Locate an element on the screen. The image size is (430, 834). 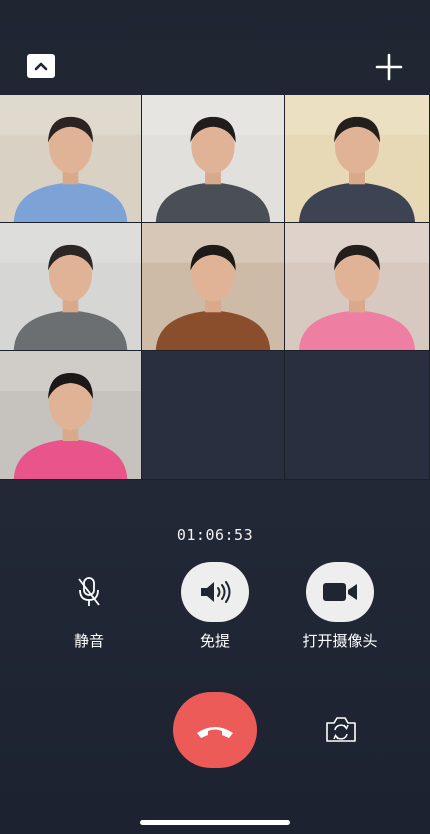
mute-label: 静音 is located at coordinates (88, 641).